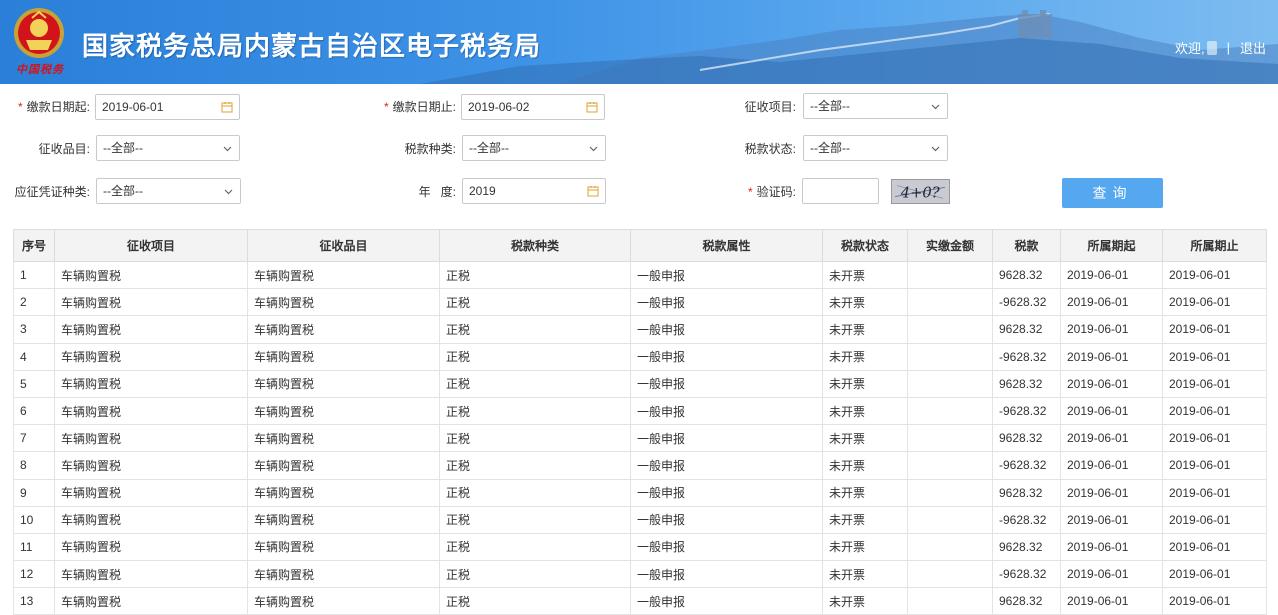 The width and height of the screenshot is (1278, 615). I want to click on collect-item-select: --全部--, so click(875, 106).